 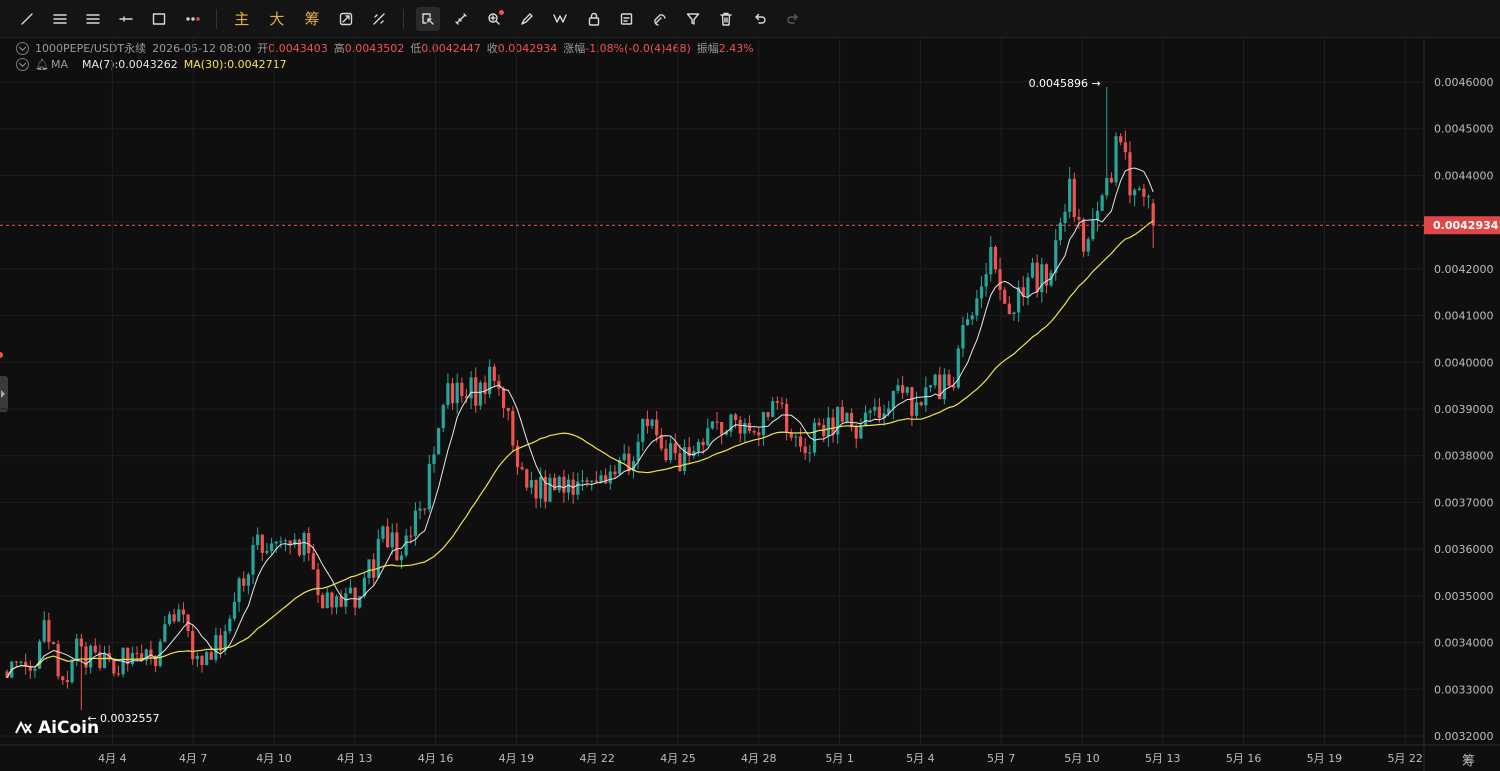 What do you see at coordinates (1464, 689) in the screenshot?
I see `price-tick-label: 0.0033000` at bounding box center [1464, 689].